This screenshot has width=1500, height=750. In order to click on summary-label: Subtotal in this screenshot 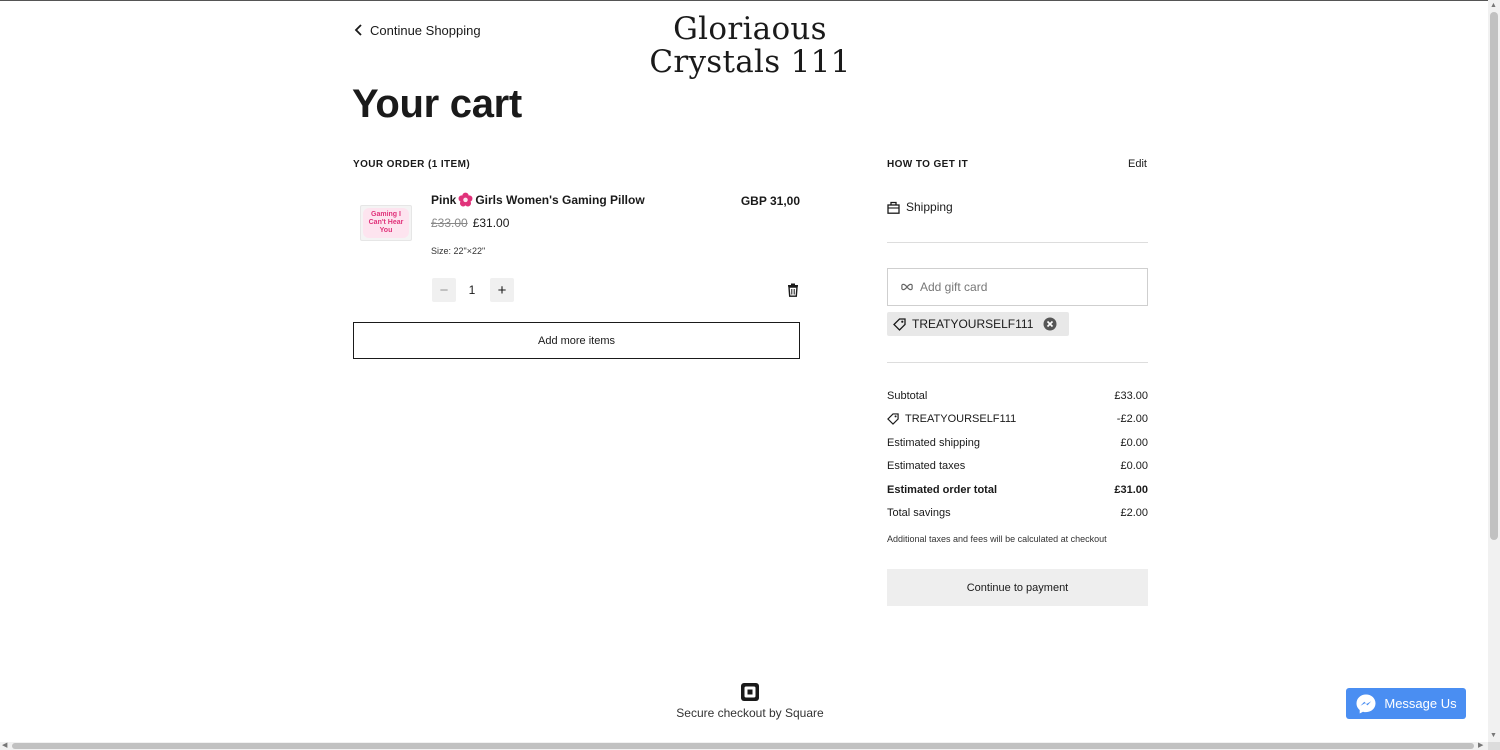, I will do `click(907, 396)`.